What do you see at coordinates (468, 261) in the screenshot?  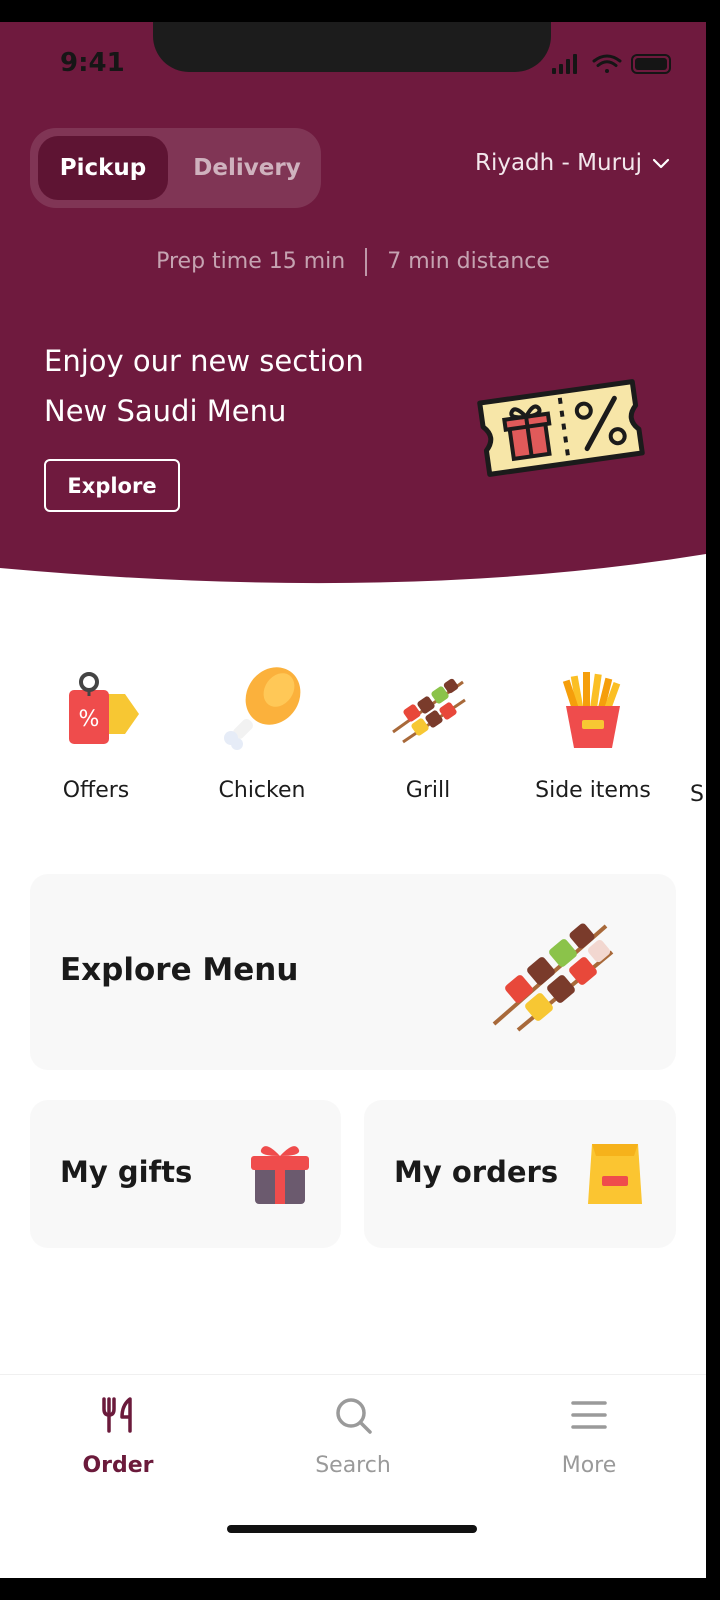 I see `distance: 7 min distance` at bounding box center [468, 261].